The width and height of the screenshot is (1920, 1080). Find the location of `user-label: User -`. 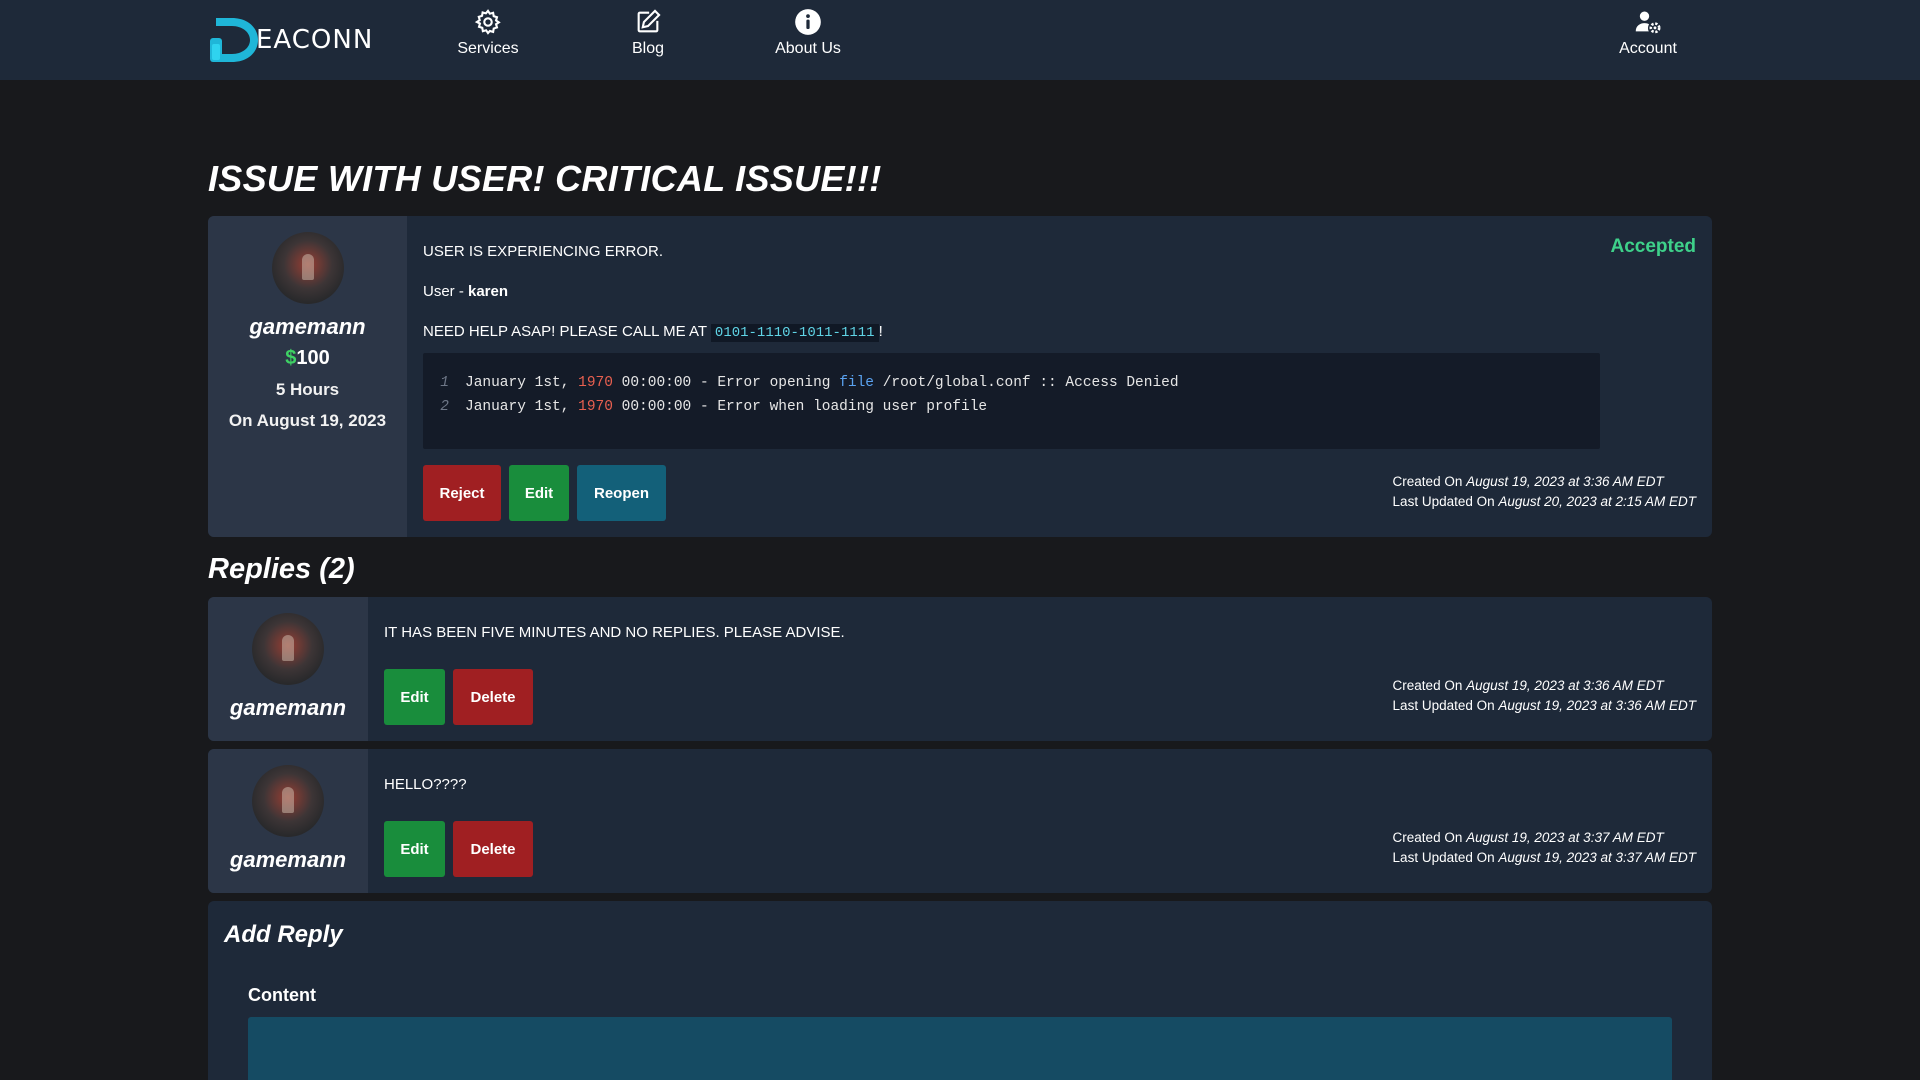

user-label: User - is located at coordinates (445, 291).